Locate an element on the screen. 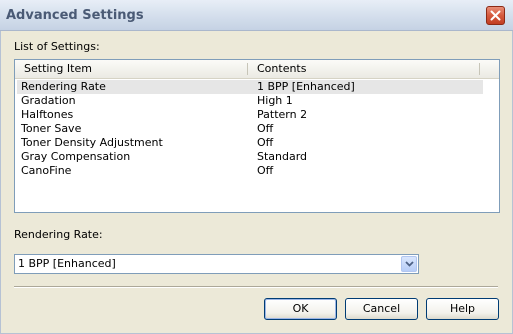 Image resolution: width=513 pixels, height=334 pixels. setting-item-cell: Rendering Rate is located at coordinates (63, 86).